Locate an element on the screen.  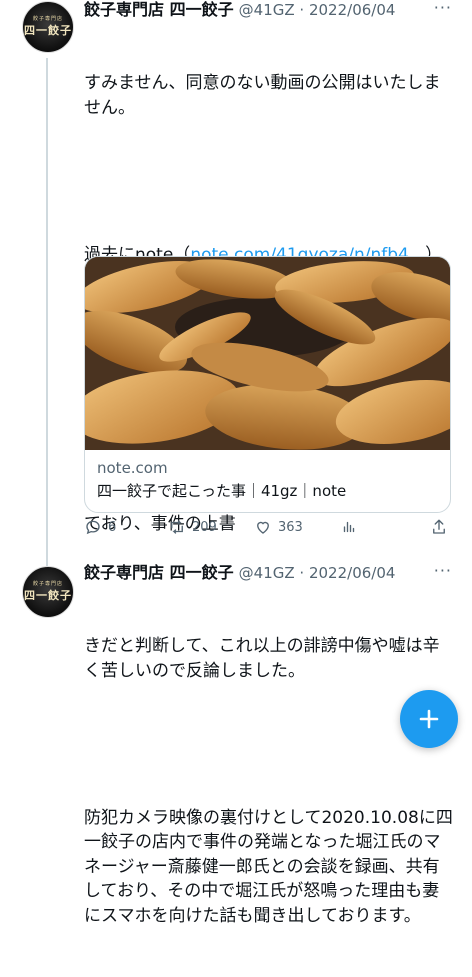
thread-line is located at coordinates (47, 308).